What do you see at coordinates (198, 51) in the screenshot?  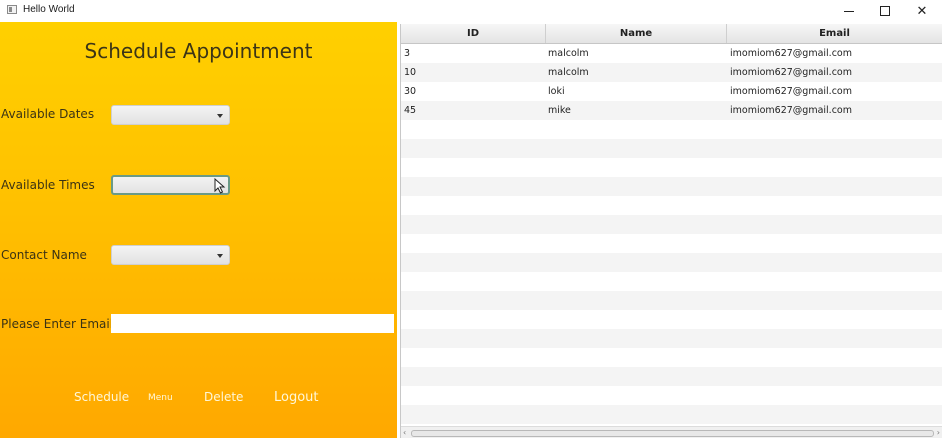 I see `form-heading: Schedule Appointment` at bounding box center [198, 51].